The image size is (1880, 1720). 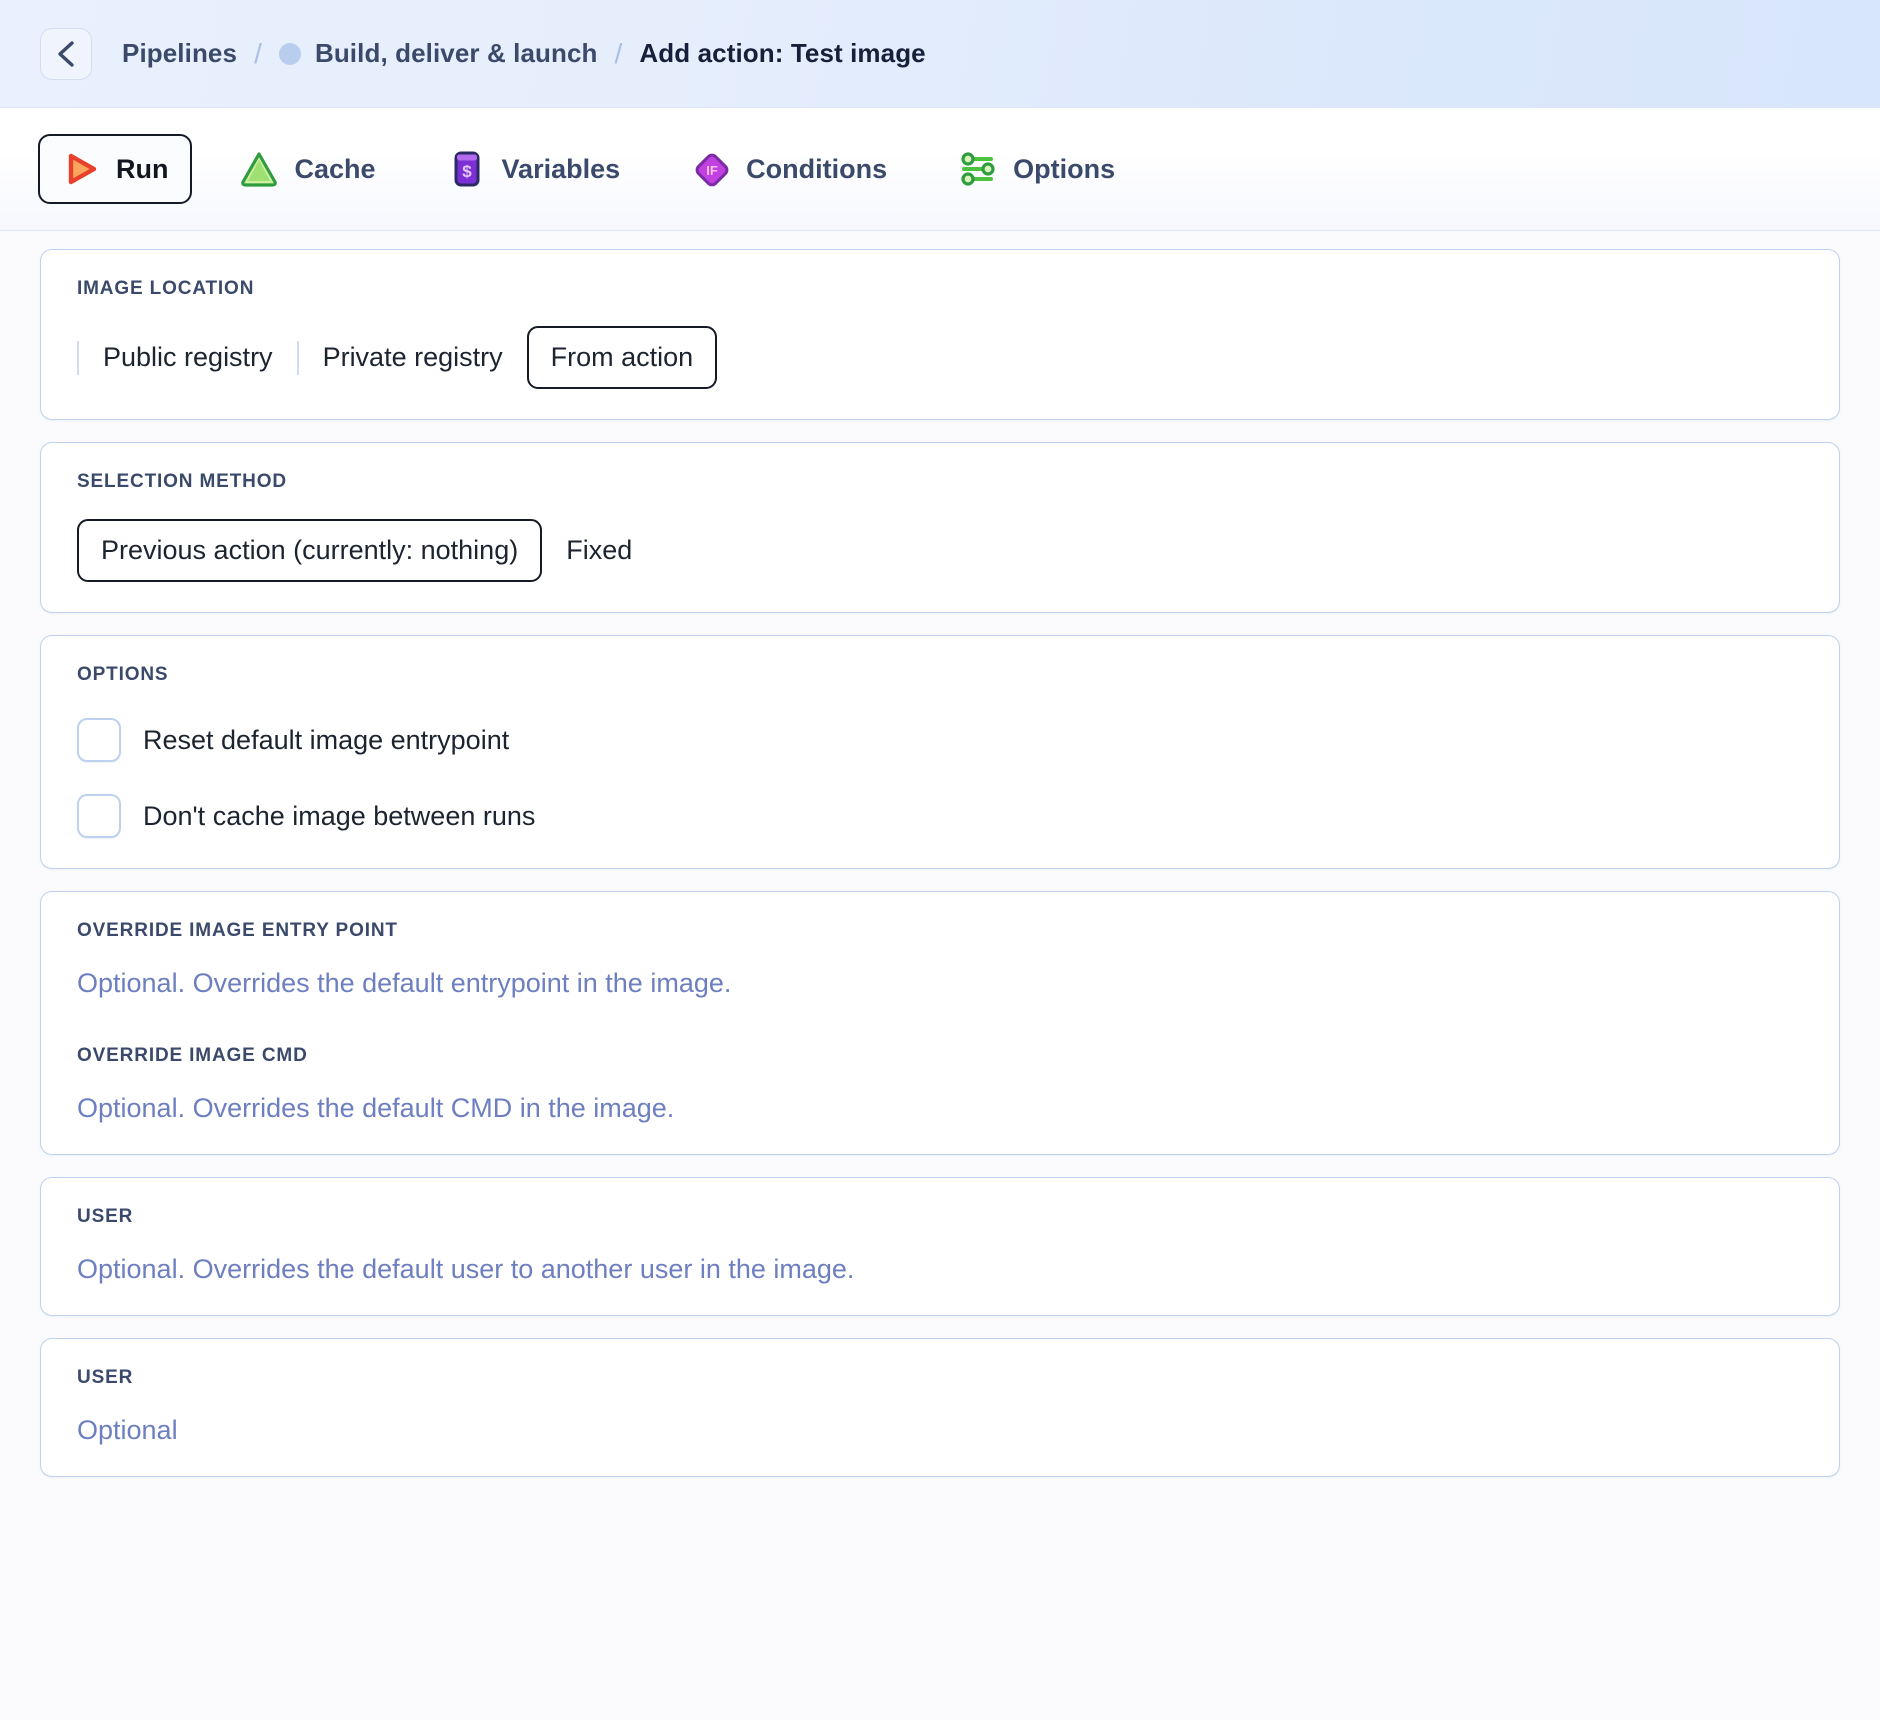 What do you see at coordinates (940, 1430) in the screenshot?
I see `user-input: Optional` at bounding box center [940, 1430].